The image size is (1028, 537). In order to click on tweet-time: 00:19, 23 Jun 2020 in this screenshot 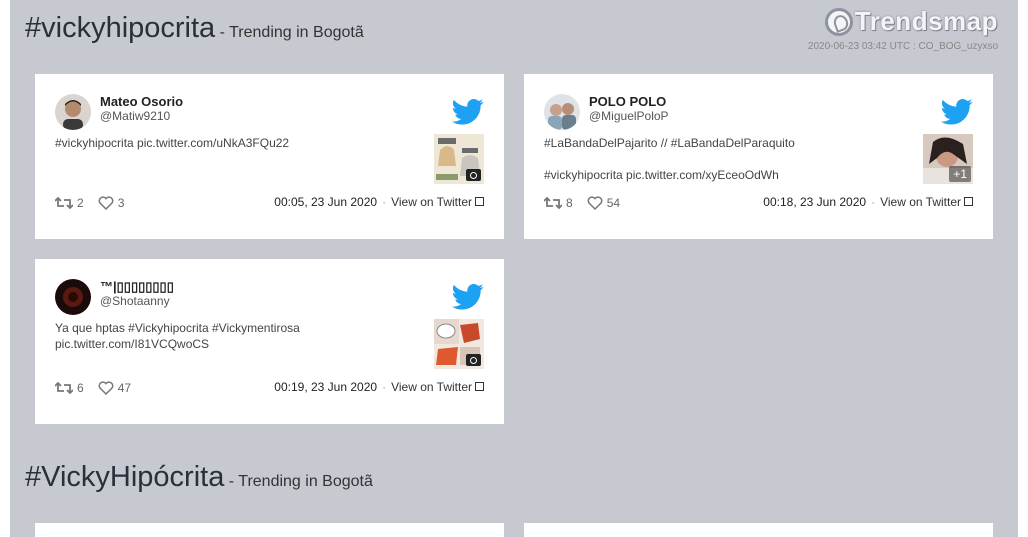, I will do `click(325, 387)`.